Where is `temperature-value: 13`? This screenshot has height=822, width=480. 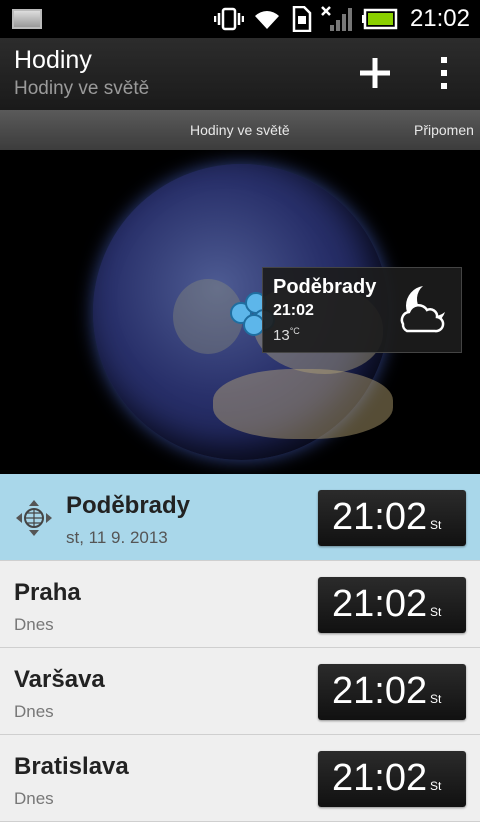
temperature-value: 13 is located at coordinates (281, 335).